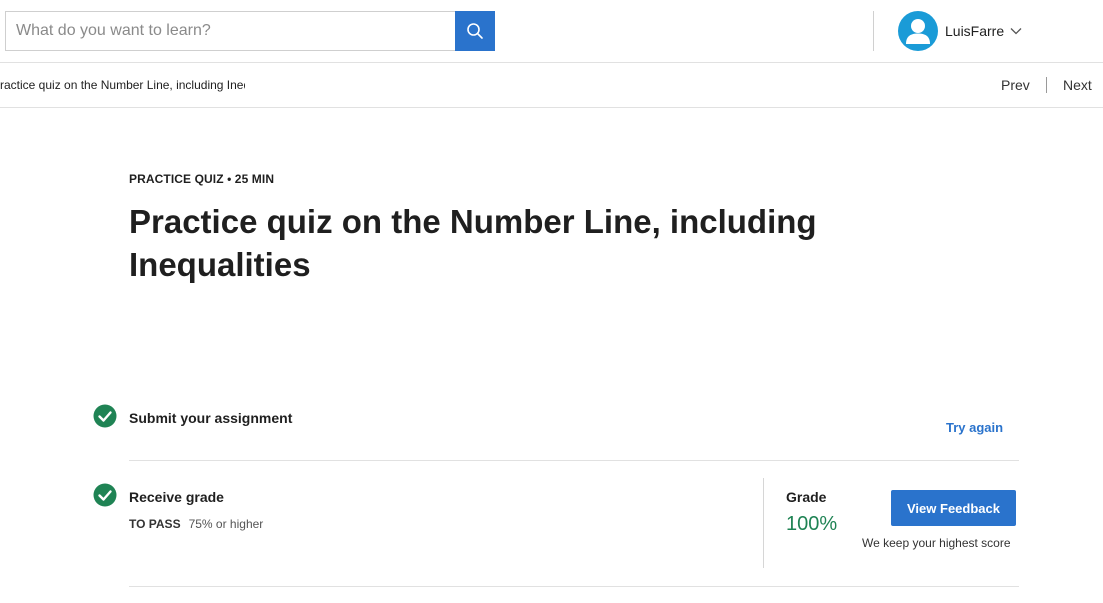 This screenshot has width=1103, height=603. I want to click on user-avatar-icon, so click(918, 31).